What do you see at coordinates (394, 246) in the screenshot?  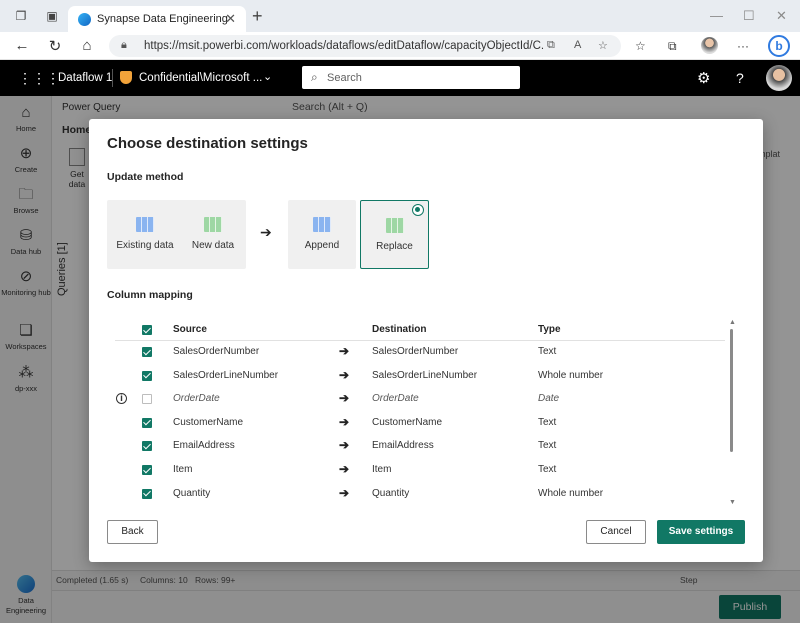 I see `replace-label: Replace` at bounding box center [394, 246].